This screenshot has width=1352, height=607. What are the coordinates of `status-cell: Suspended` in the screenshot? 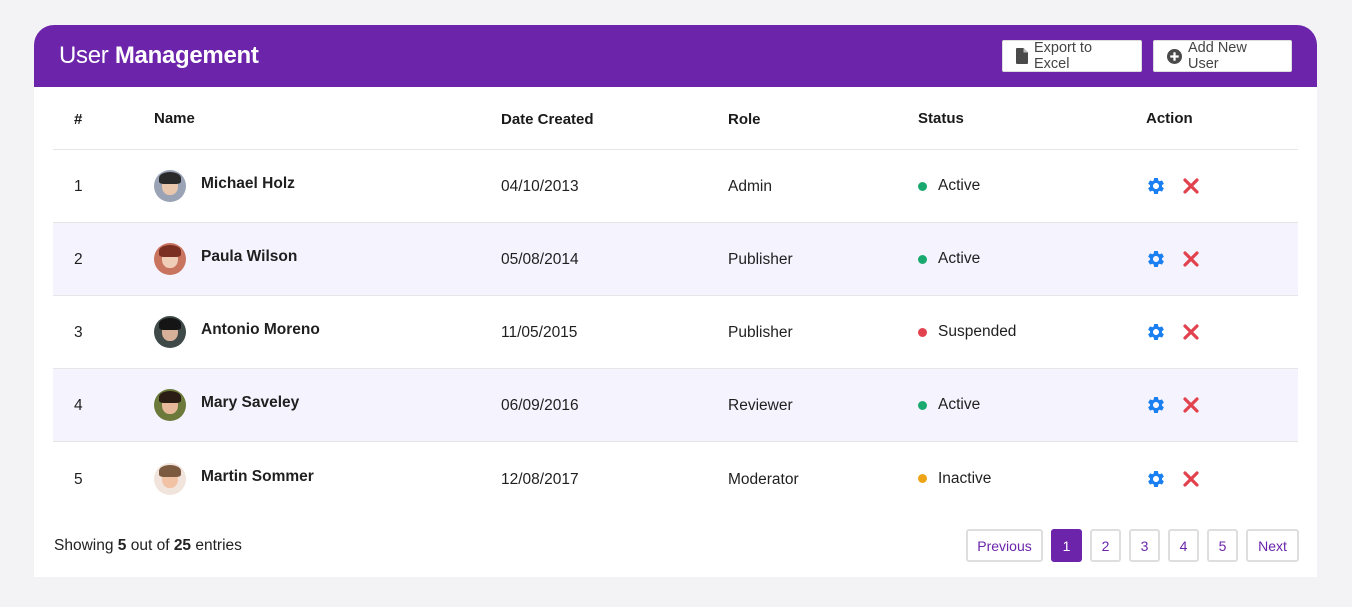 It's located at (1032, 332).